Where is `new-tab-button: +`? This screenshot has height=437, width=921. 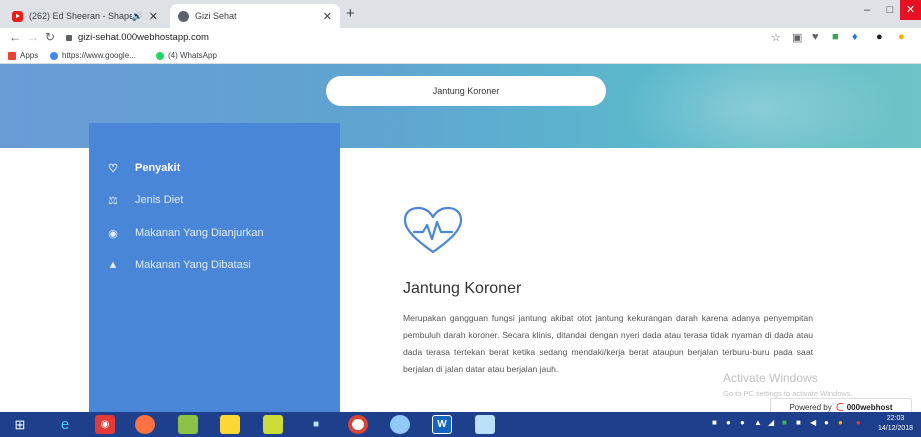
new-tab-button: + is located at coordinates (350, 13).